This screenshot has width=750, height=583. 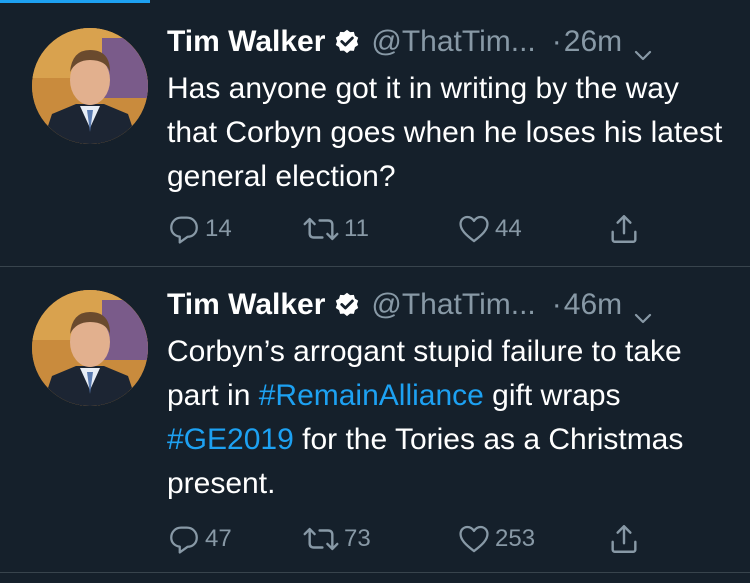 I want to click on like-count: 253, so click(x=515, y=538).